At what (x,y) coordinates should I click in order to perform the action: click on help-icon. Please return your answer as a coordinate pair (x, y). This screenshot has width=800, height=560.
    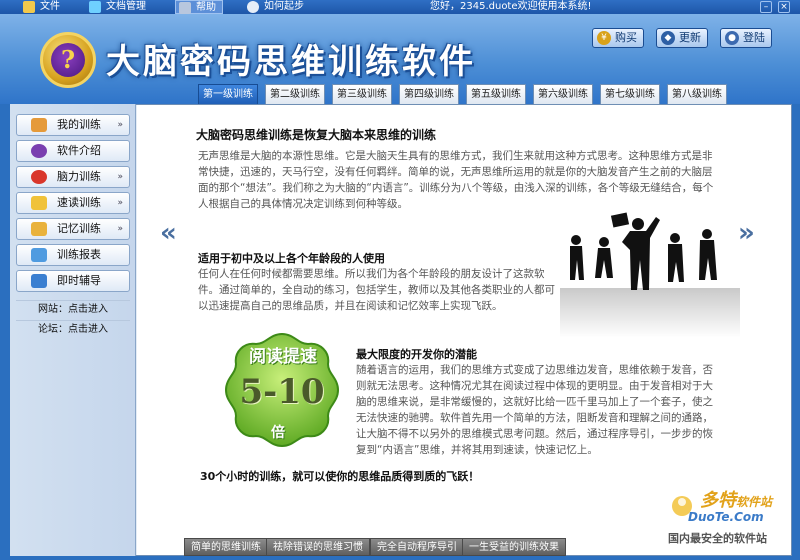
    Looking at the image, I should click on (185, 8).